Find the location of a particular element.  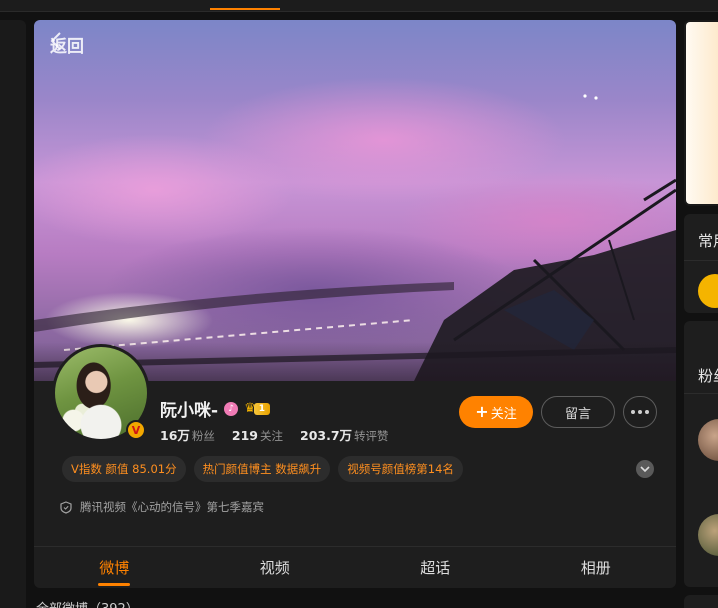

vip-badge: ♛ 1 is located at coordinates (257, 408).